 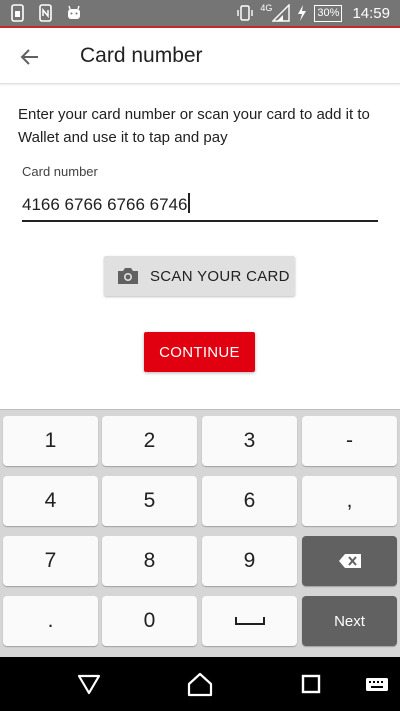 What do you see at coordinates (220, 276) in the screenshot?
I see `scan-card-label: SCAN YOUR CARD` at bounding box center [220, 276].